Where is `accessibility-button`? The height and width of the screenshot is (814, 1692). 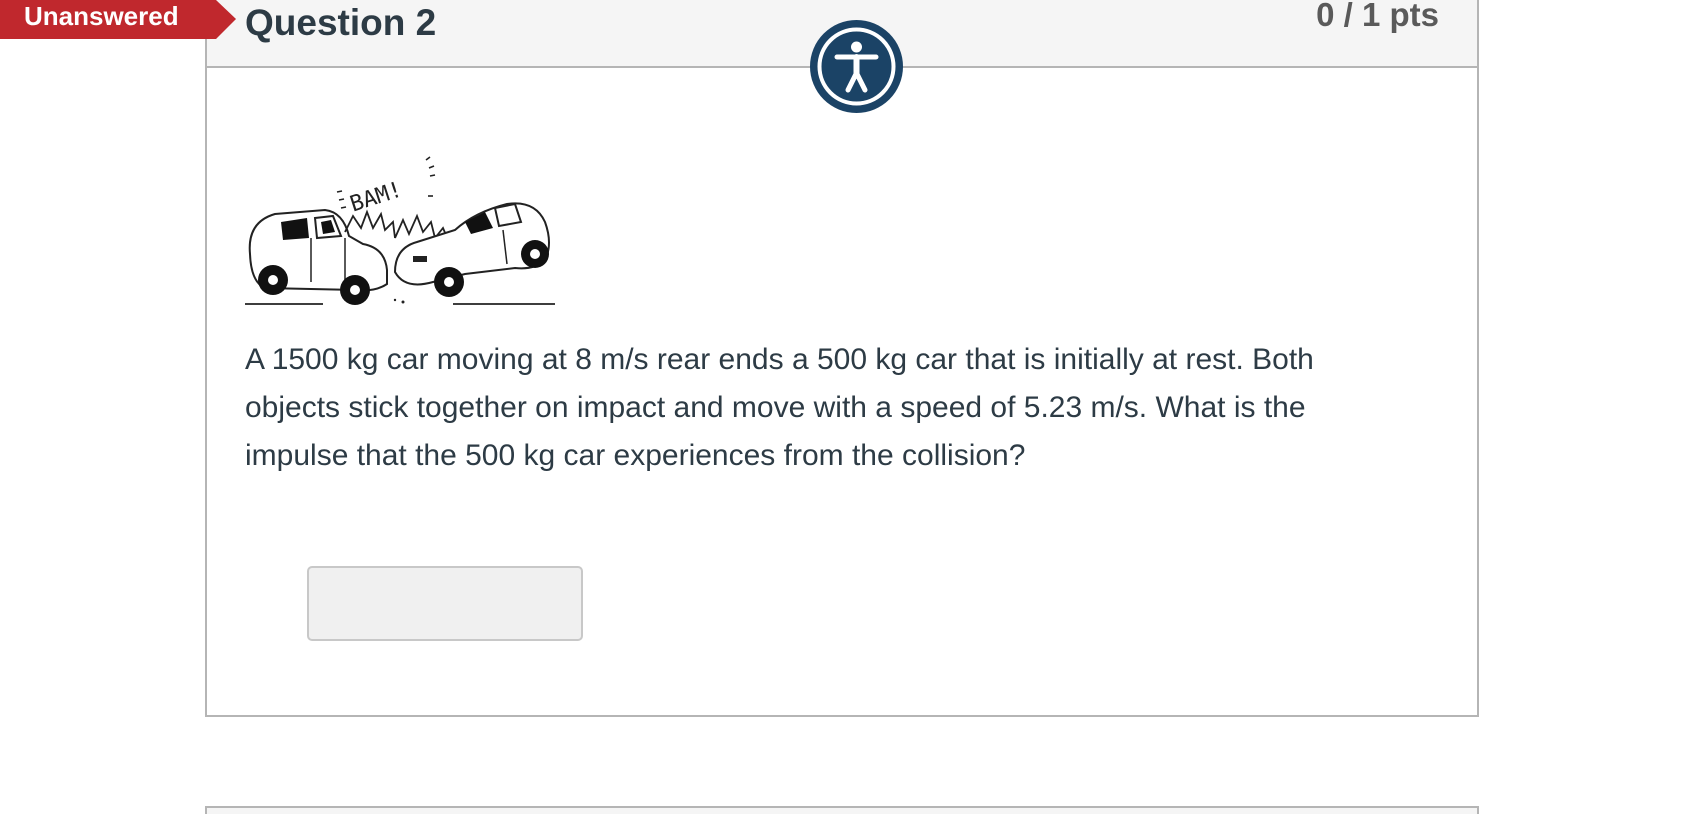 accessibility-button is located at coordinates (856, 66).